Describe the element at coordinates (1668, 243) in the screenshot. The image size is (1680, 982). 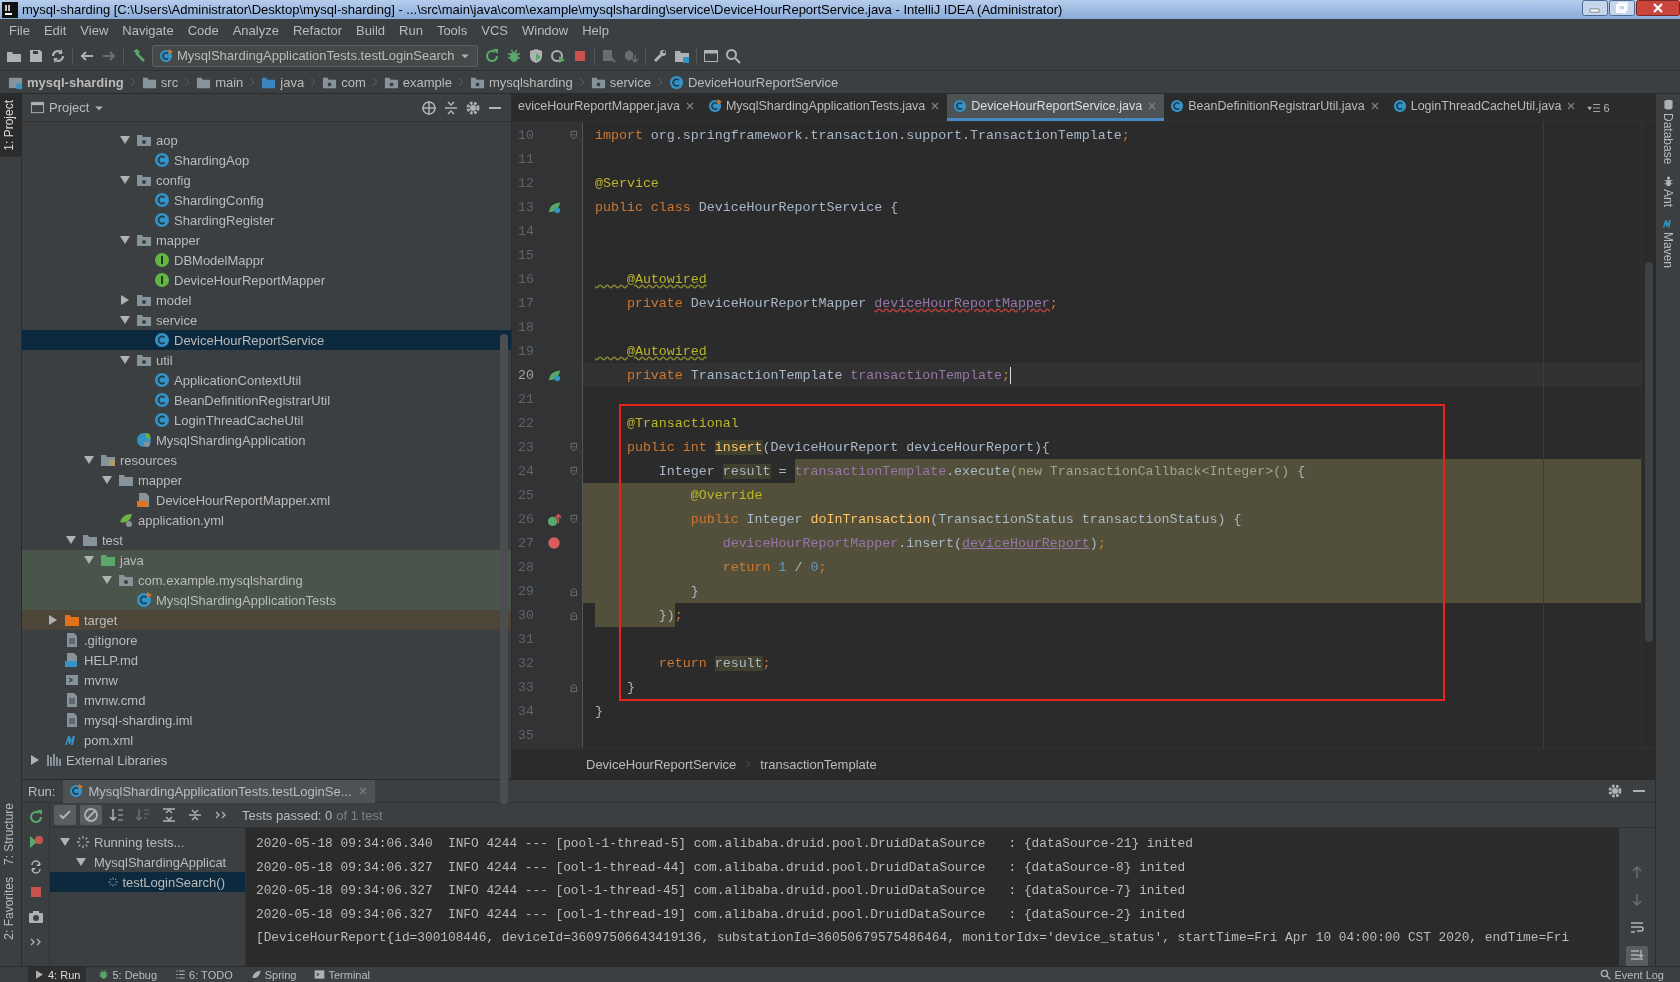
I see `tool-window-tab: Maven` at that location.